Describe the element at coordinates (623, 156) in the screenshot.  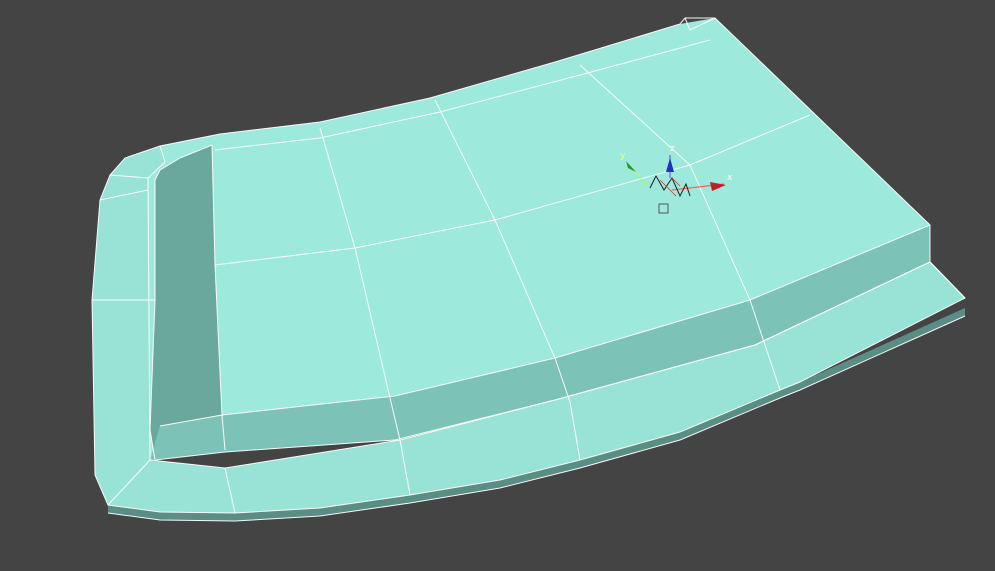
I see `gizmo-label-y: y` at that location.